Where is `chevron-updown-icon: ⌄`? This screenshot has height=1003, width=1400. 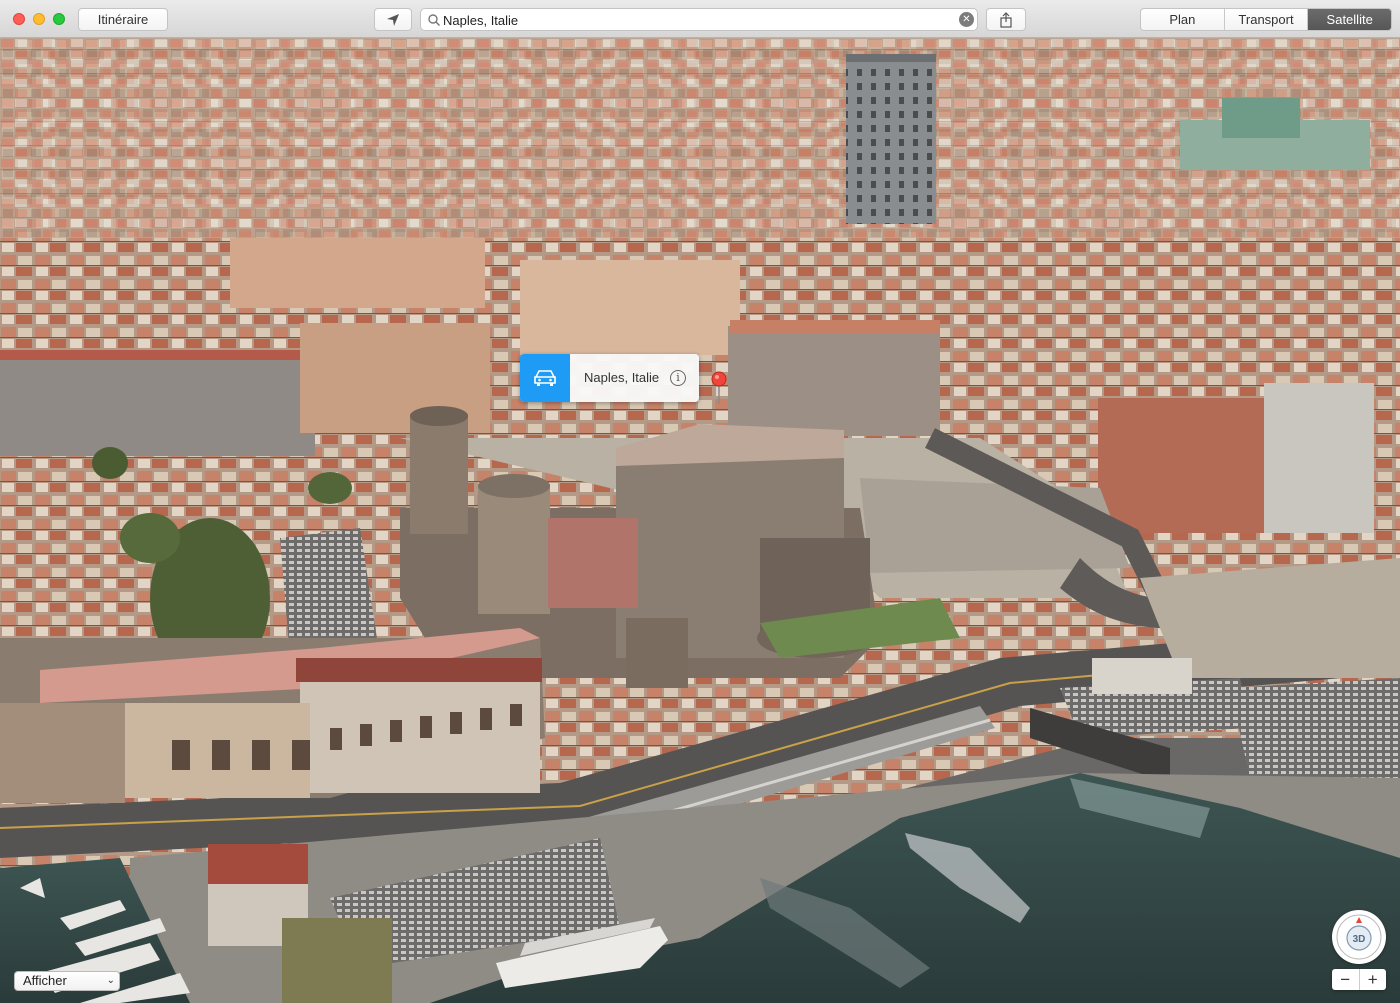 chevron-updown-icon: ⌄ is located at coordinates (110, 980).